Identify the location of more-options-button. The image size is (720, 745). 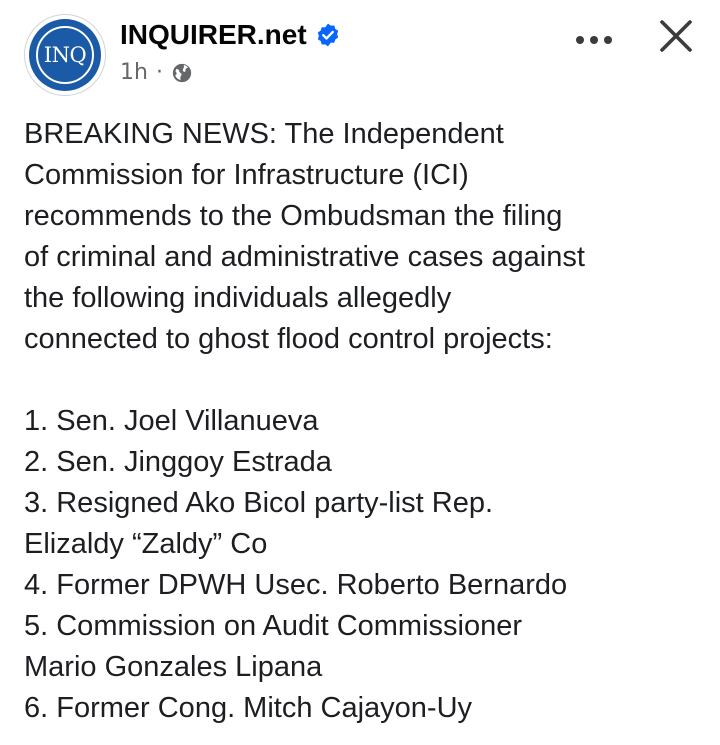
(594, 40).